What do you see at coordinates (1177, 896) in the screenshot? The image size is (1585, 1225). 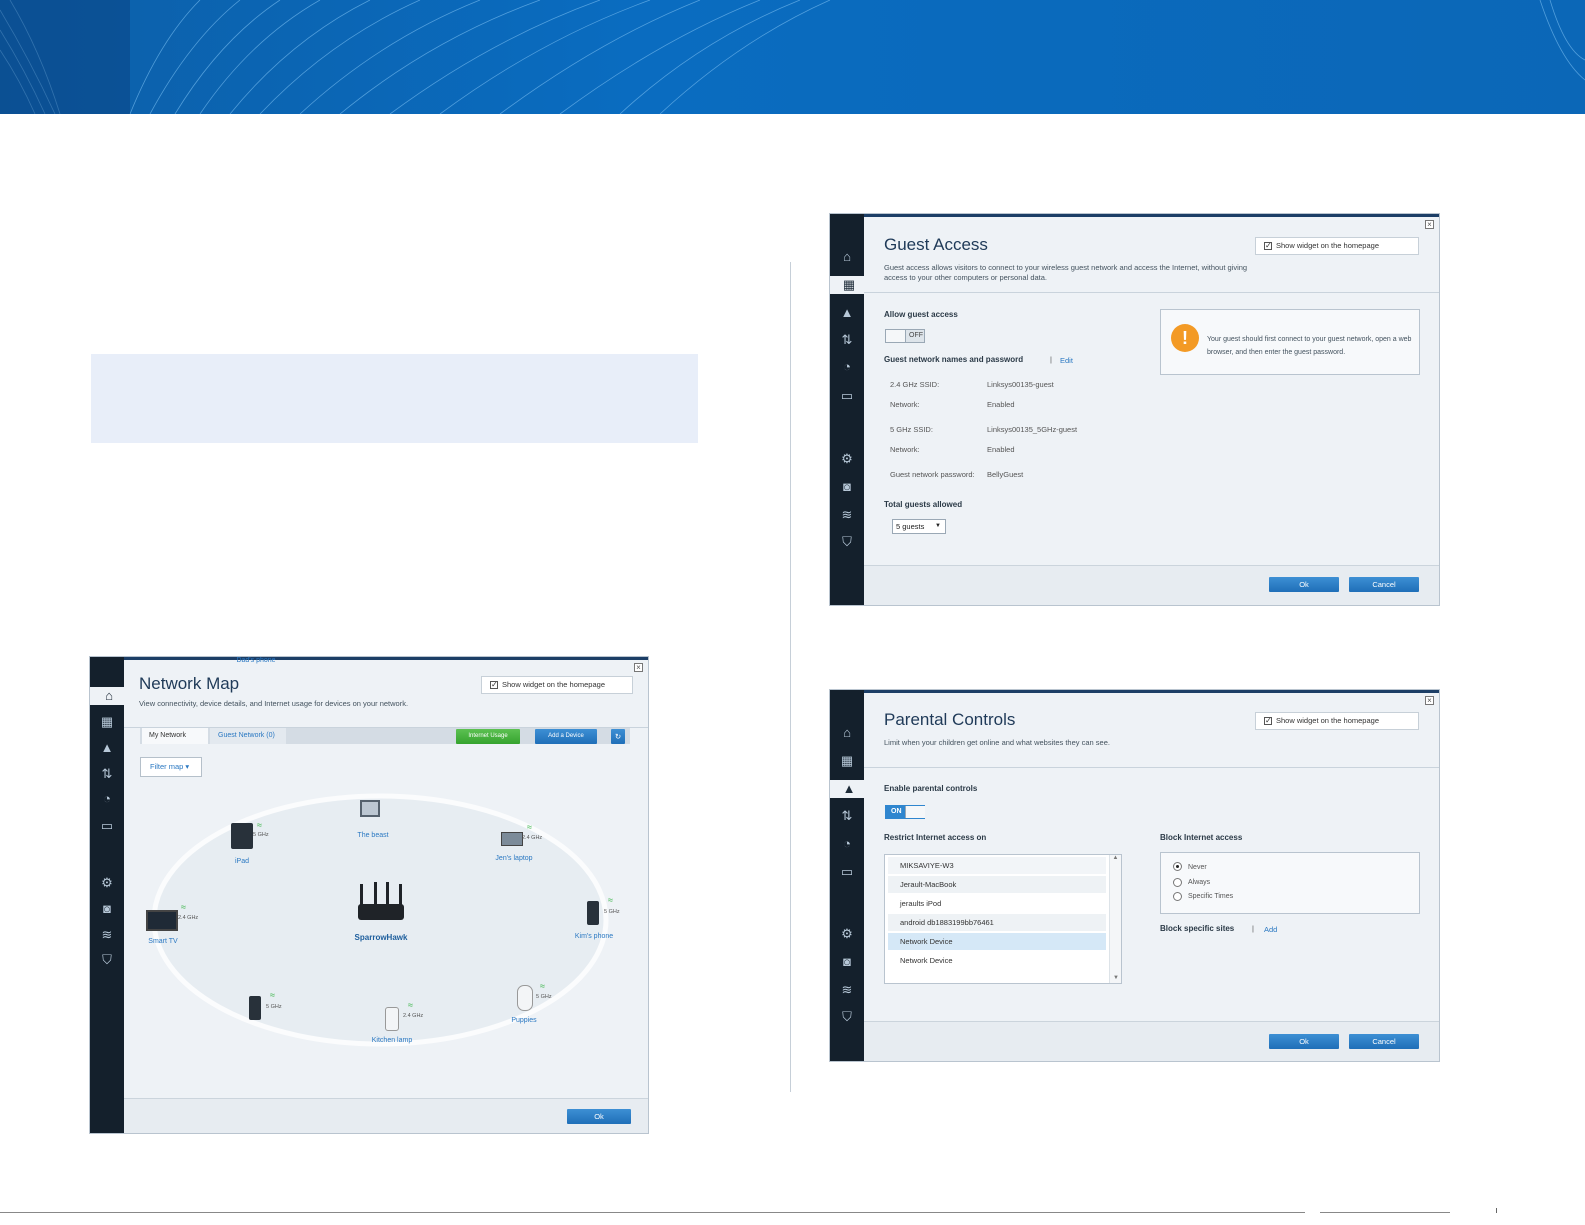 I see `radio-specific-times` at bounding box center [1177, 896].